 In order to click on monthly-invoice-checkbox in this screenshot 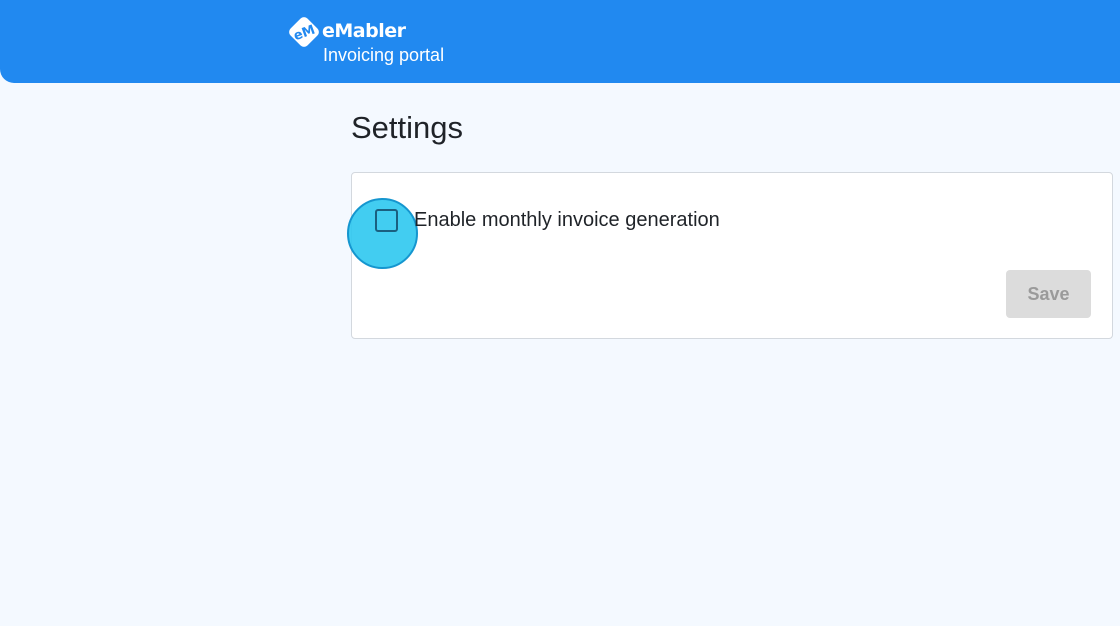, I will do `click(386, 220)`.